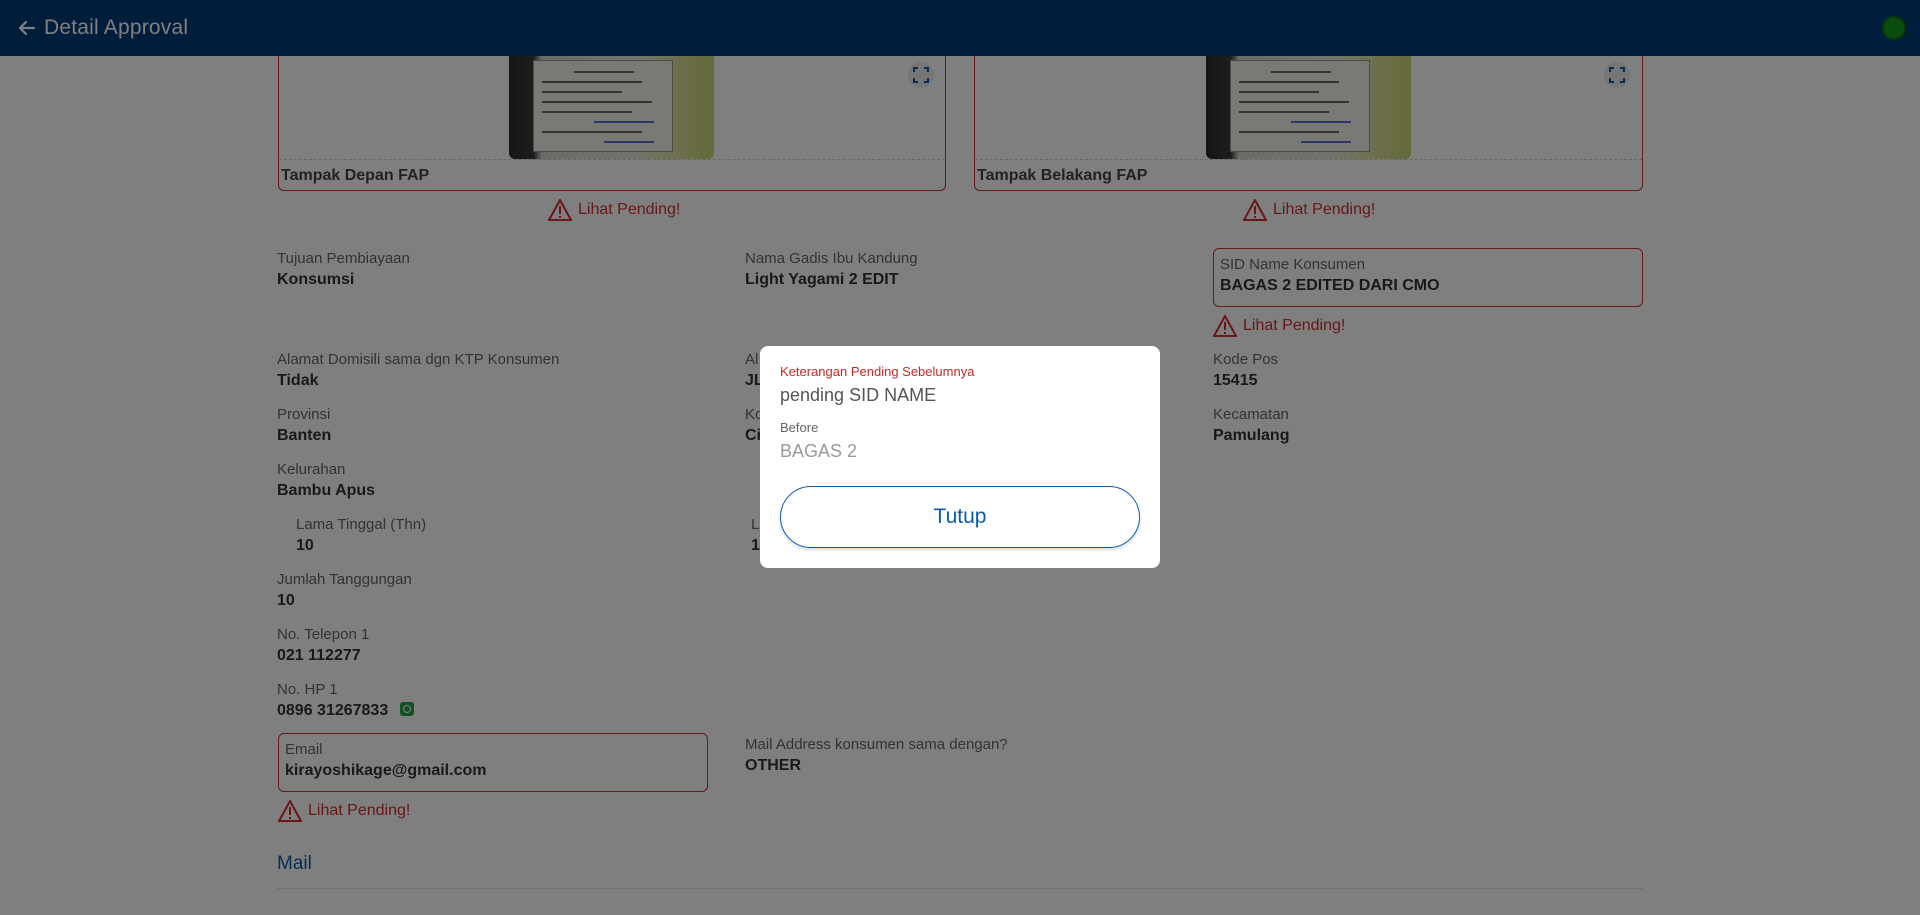 This screenshot has width=1920, height=915. Describe the element at coordinates (799, 427) in the screenshot. I see `modal-before-label: Before` at that location.